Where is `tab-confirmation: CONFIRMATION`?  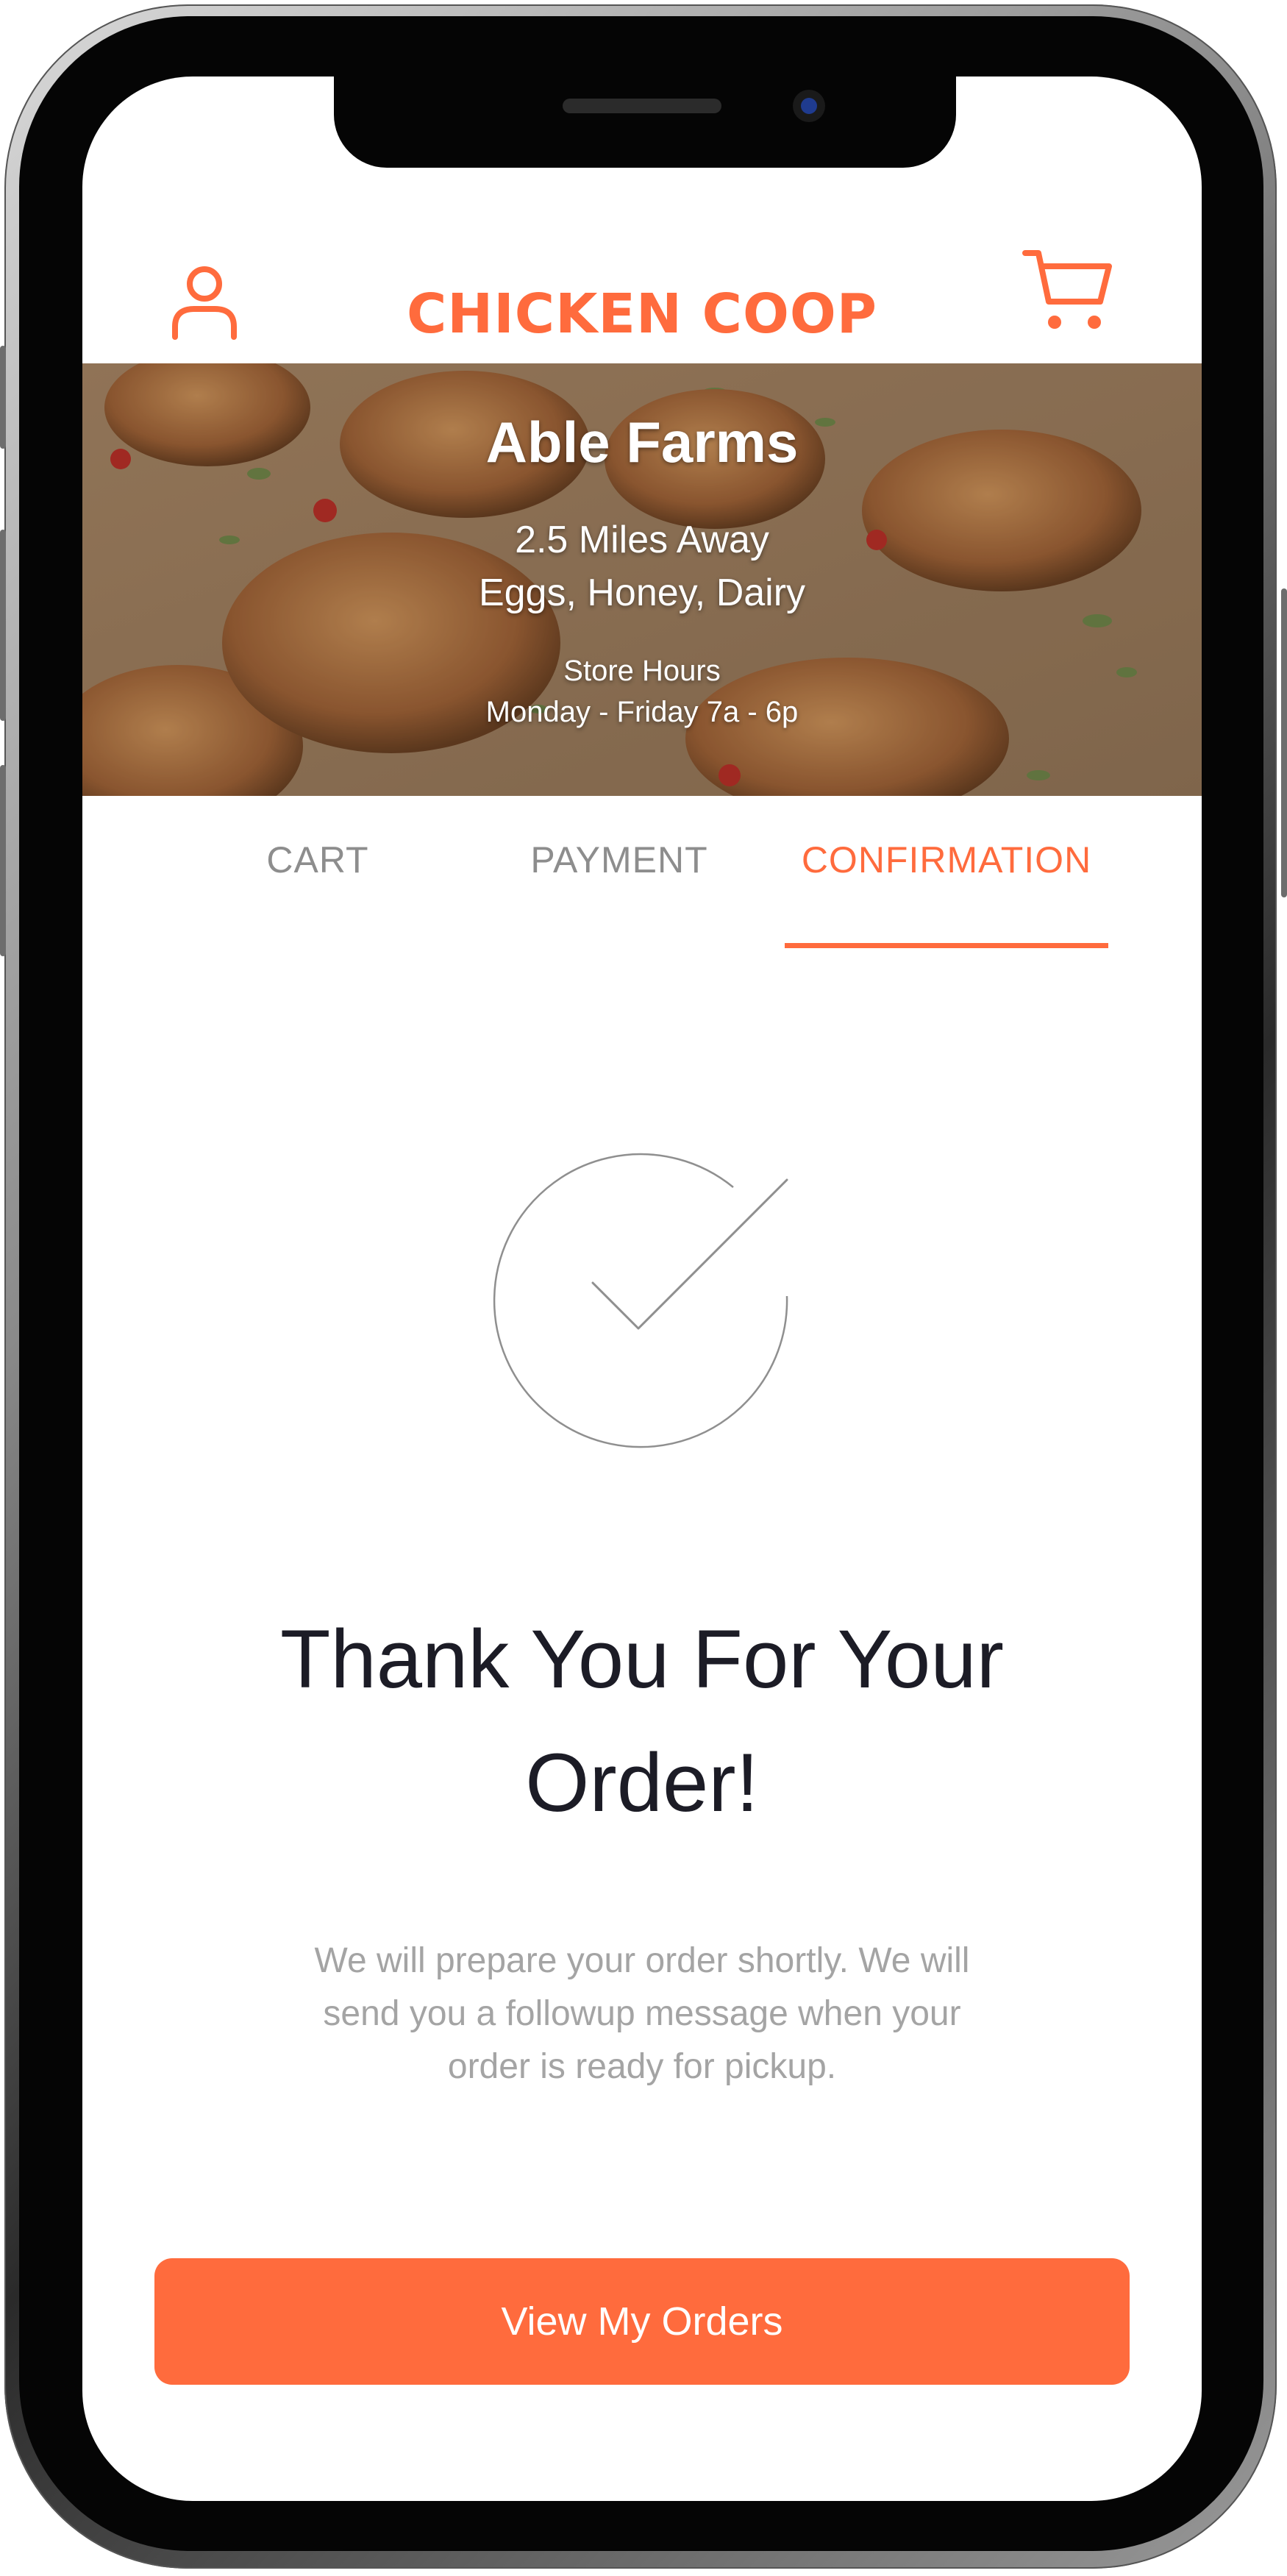
tab-confirmation: CONFIRMATION is located at coordinates (946, 860).